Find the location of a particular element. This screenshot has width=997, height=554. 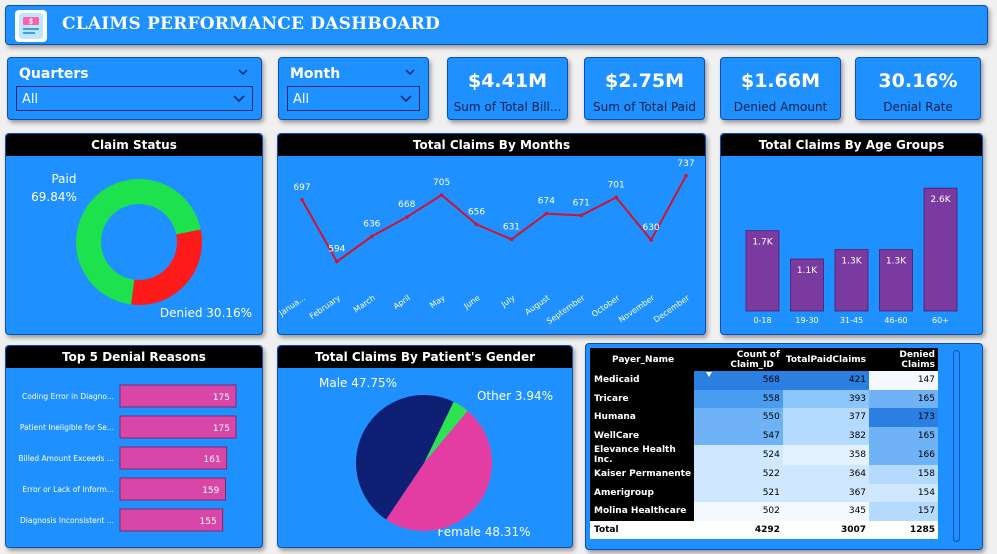

table-row: WellCare 547 382 165 is located at coordinates (764, 435).